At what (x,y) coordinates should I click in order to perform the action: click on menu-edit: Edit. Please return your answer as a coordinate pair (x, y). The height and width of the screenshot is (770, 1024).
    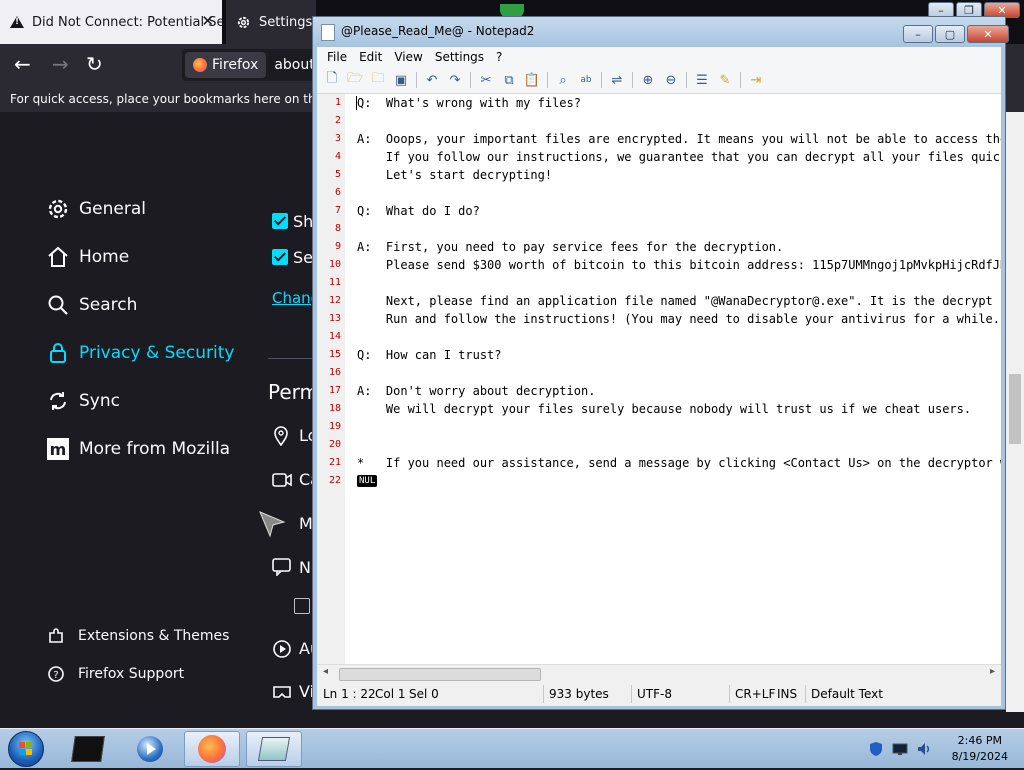
    Looking at the image, I should click on (370, 57).